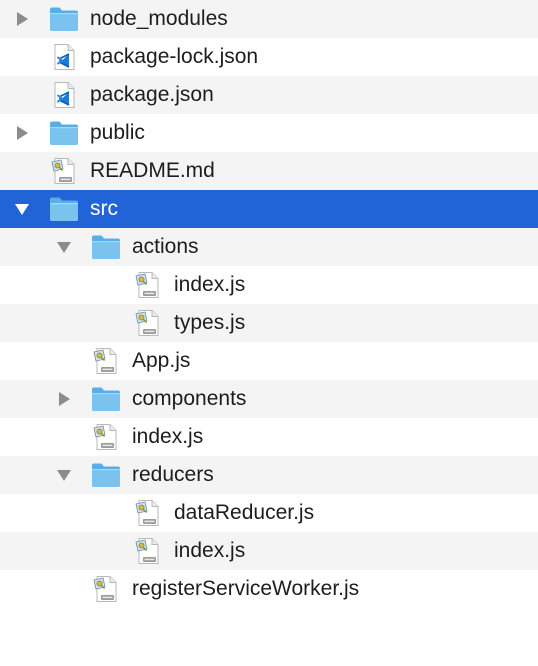  Describe the element at coordinates (152, 94) in the screenshot. I see `tree-item-label: package.json` at that location.